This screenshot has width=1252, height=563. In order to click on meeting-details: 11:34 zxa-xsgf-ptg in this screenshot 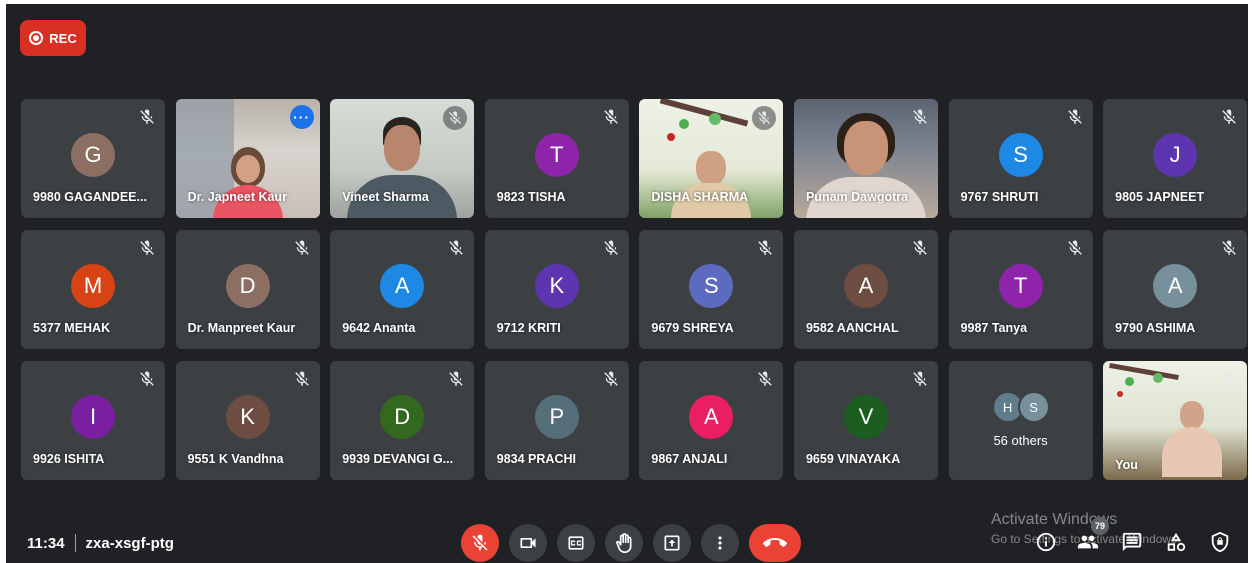, I will do `click(100, 543)`.